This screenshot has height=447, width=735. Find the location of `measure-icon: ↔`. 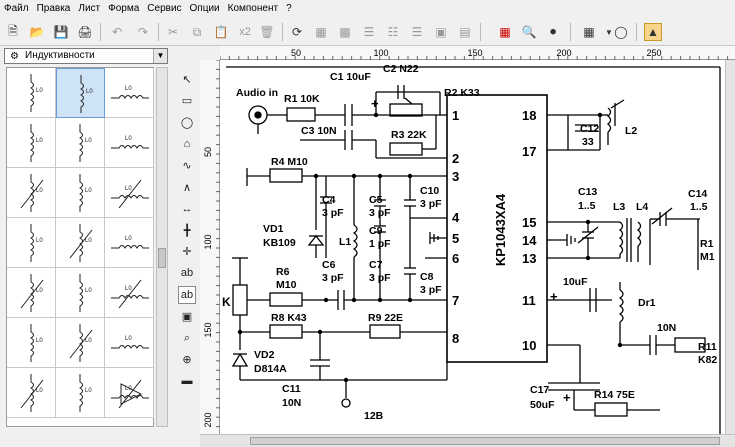

measure-icon: ↔ is located at coordinates (187, 209).